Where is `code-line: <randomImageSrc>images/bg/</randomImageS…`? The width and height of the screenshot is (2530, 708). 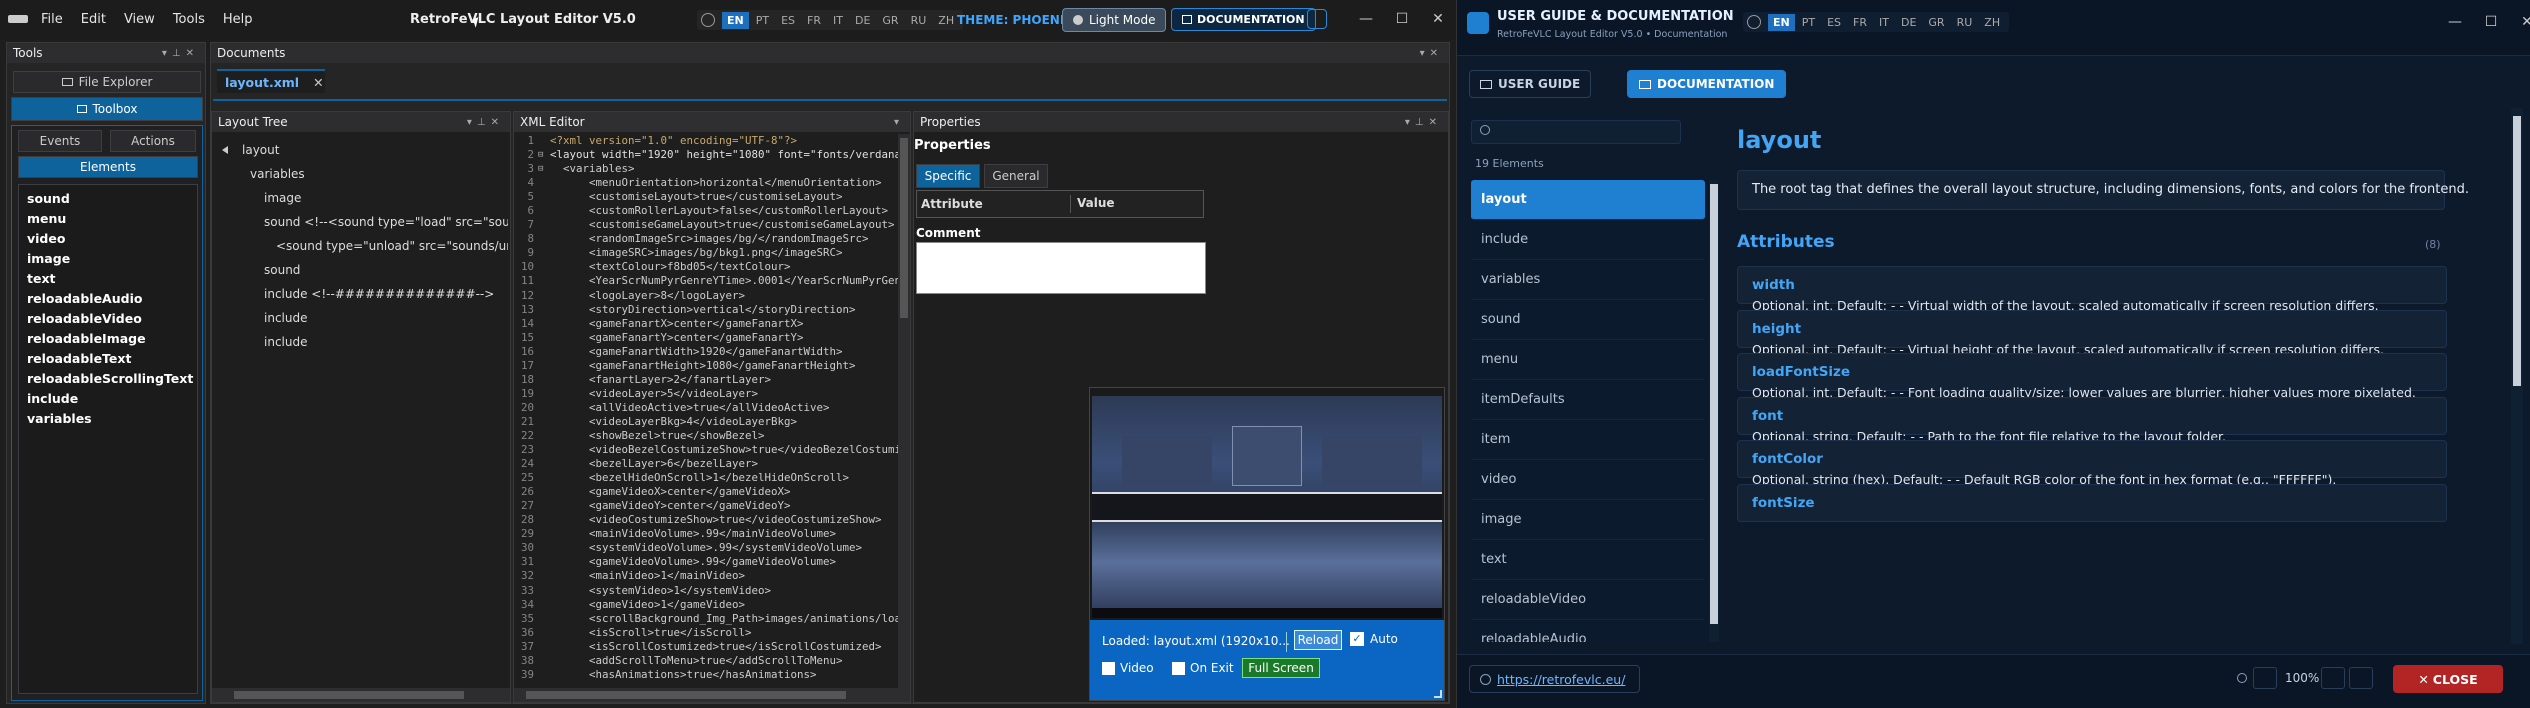
code-line: <randomImageSrc>images/bg/</randomImageS… is located at coordinates (724, 239).